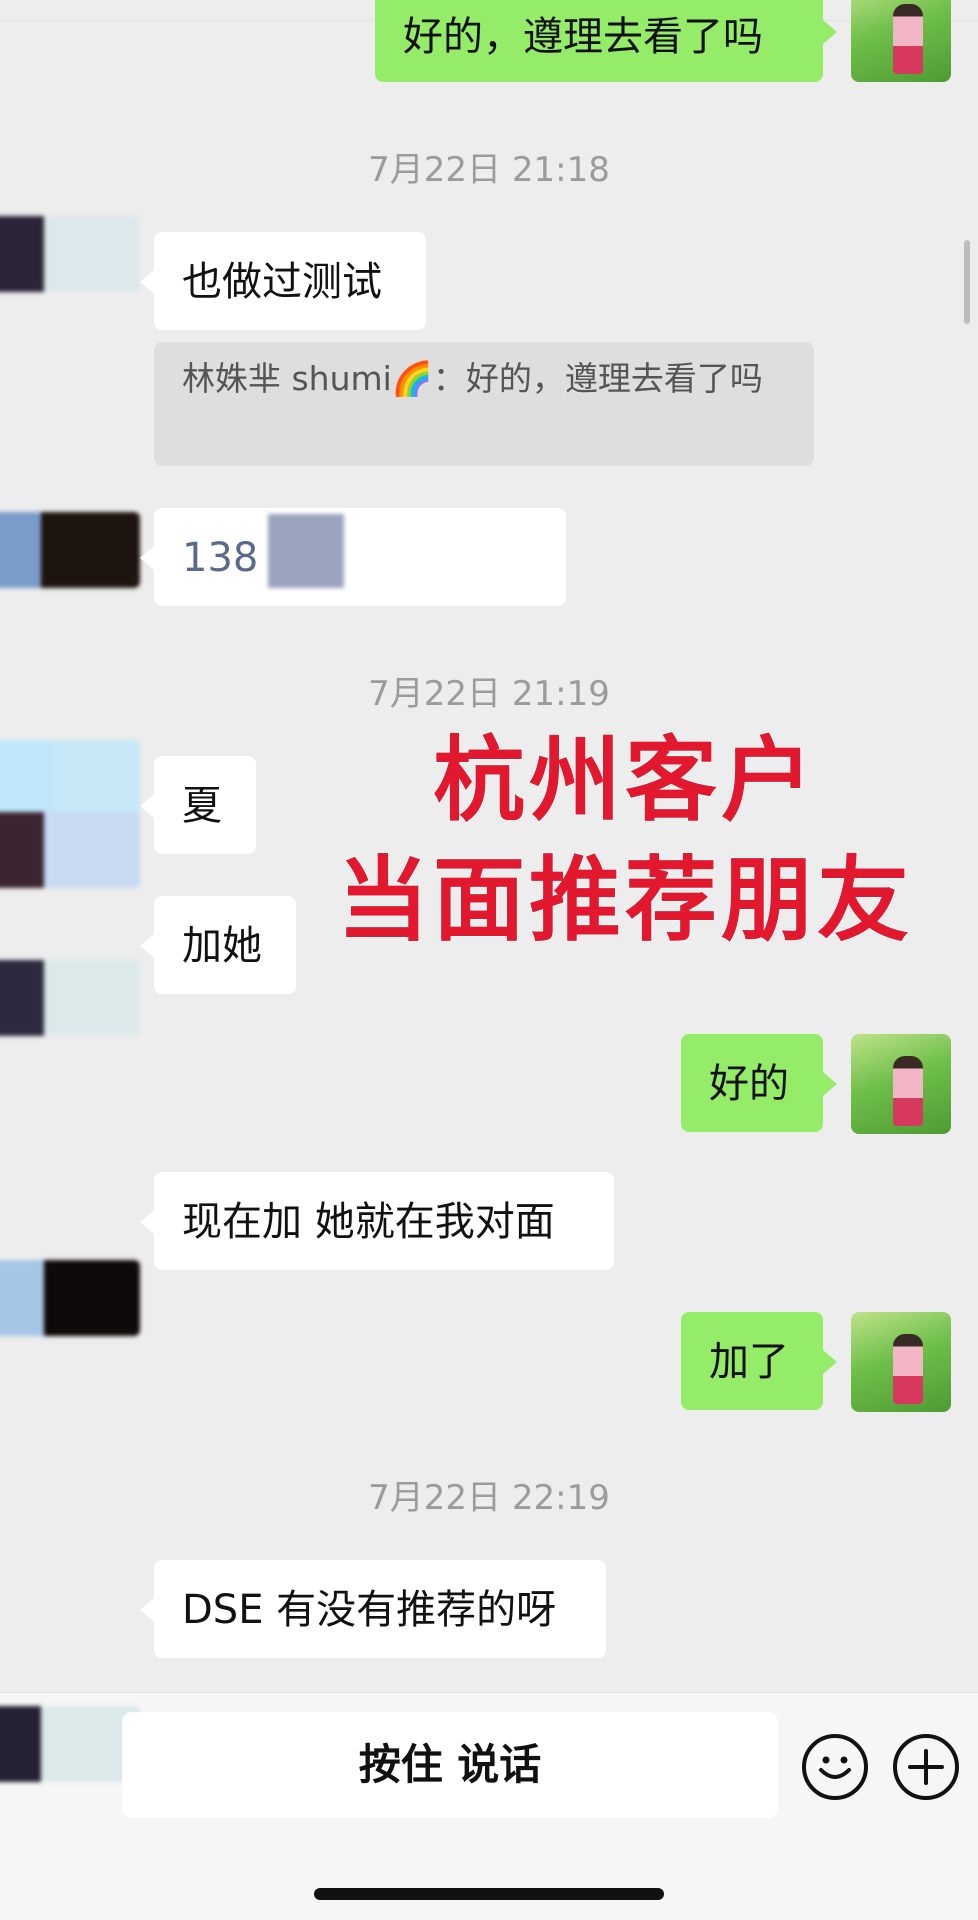 The image size is (978, 1920). I want to click on message-text: 好的，遵理去看了吗, so click(583, 37).